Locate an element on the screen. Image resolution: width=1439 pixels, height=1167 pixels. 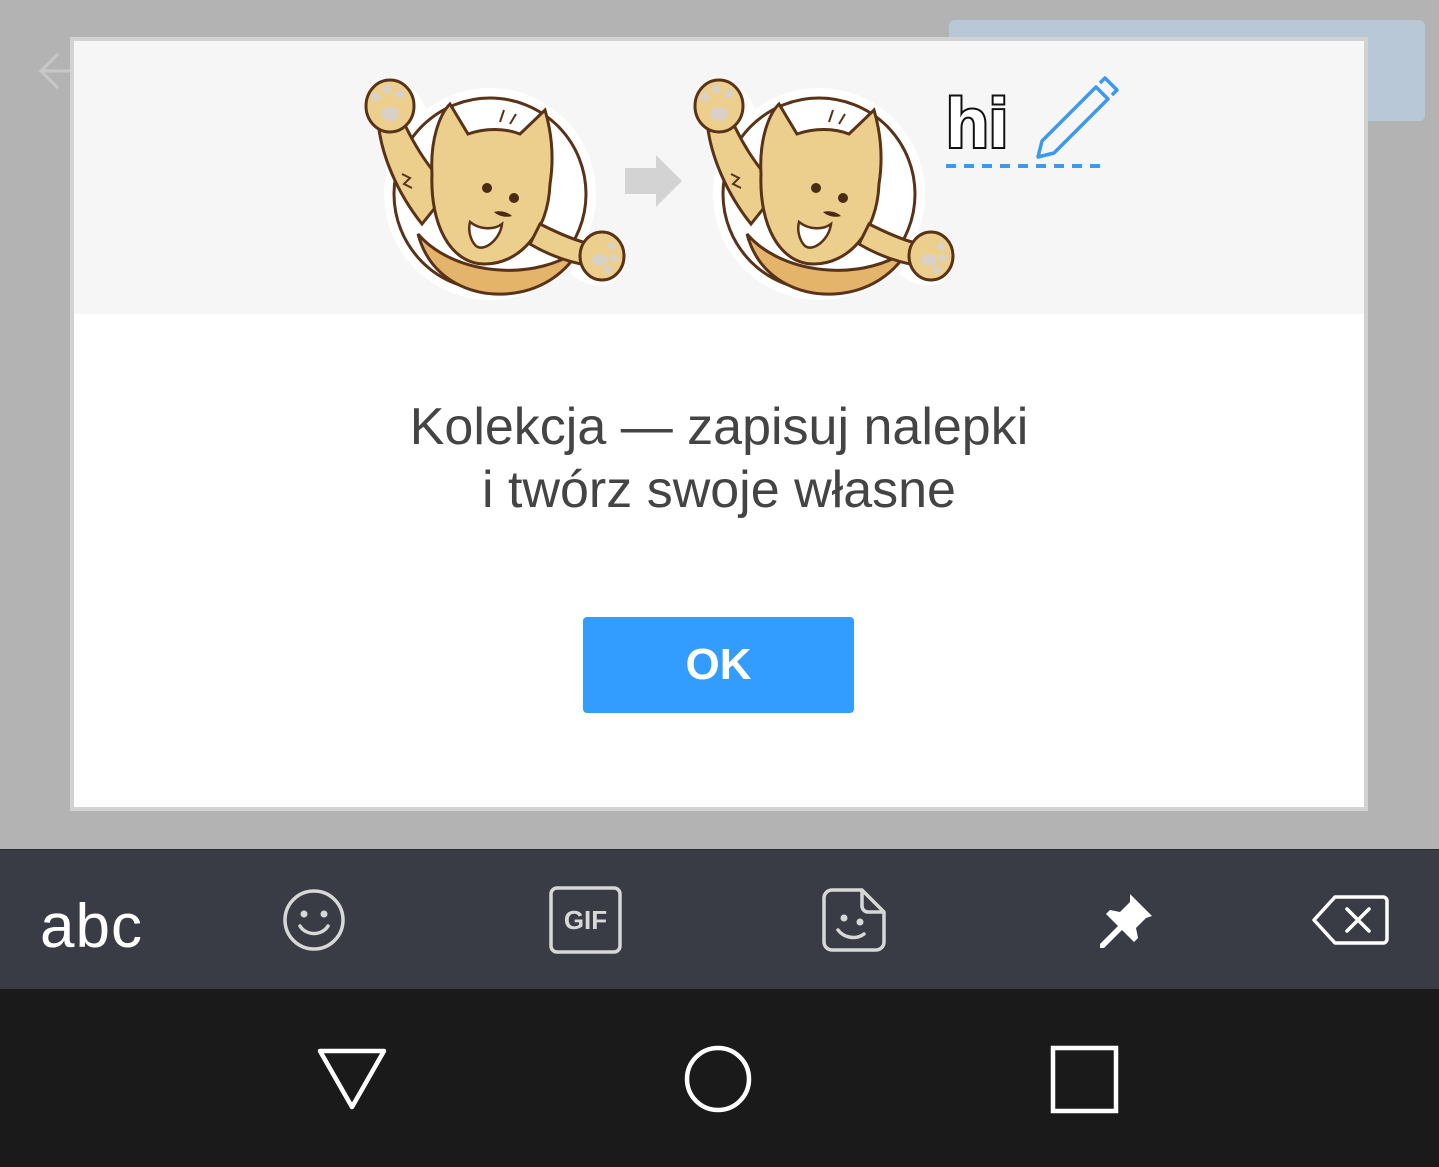
abc-keyboard-button: abc is located at coordinates (91, 926).